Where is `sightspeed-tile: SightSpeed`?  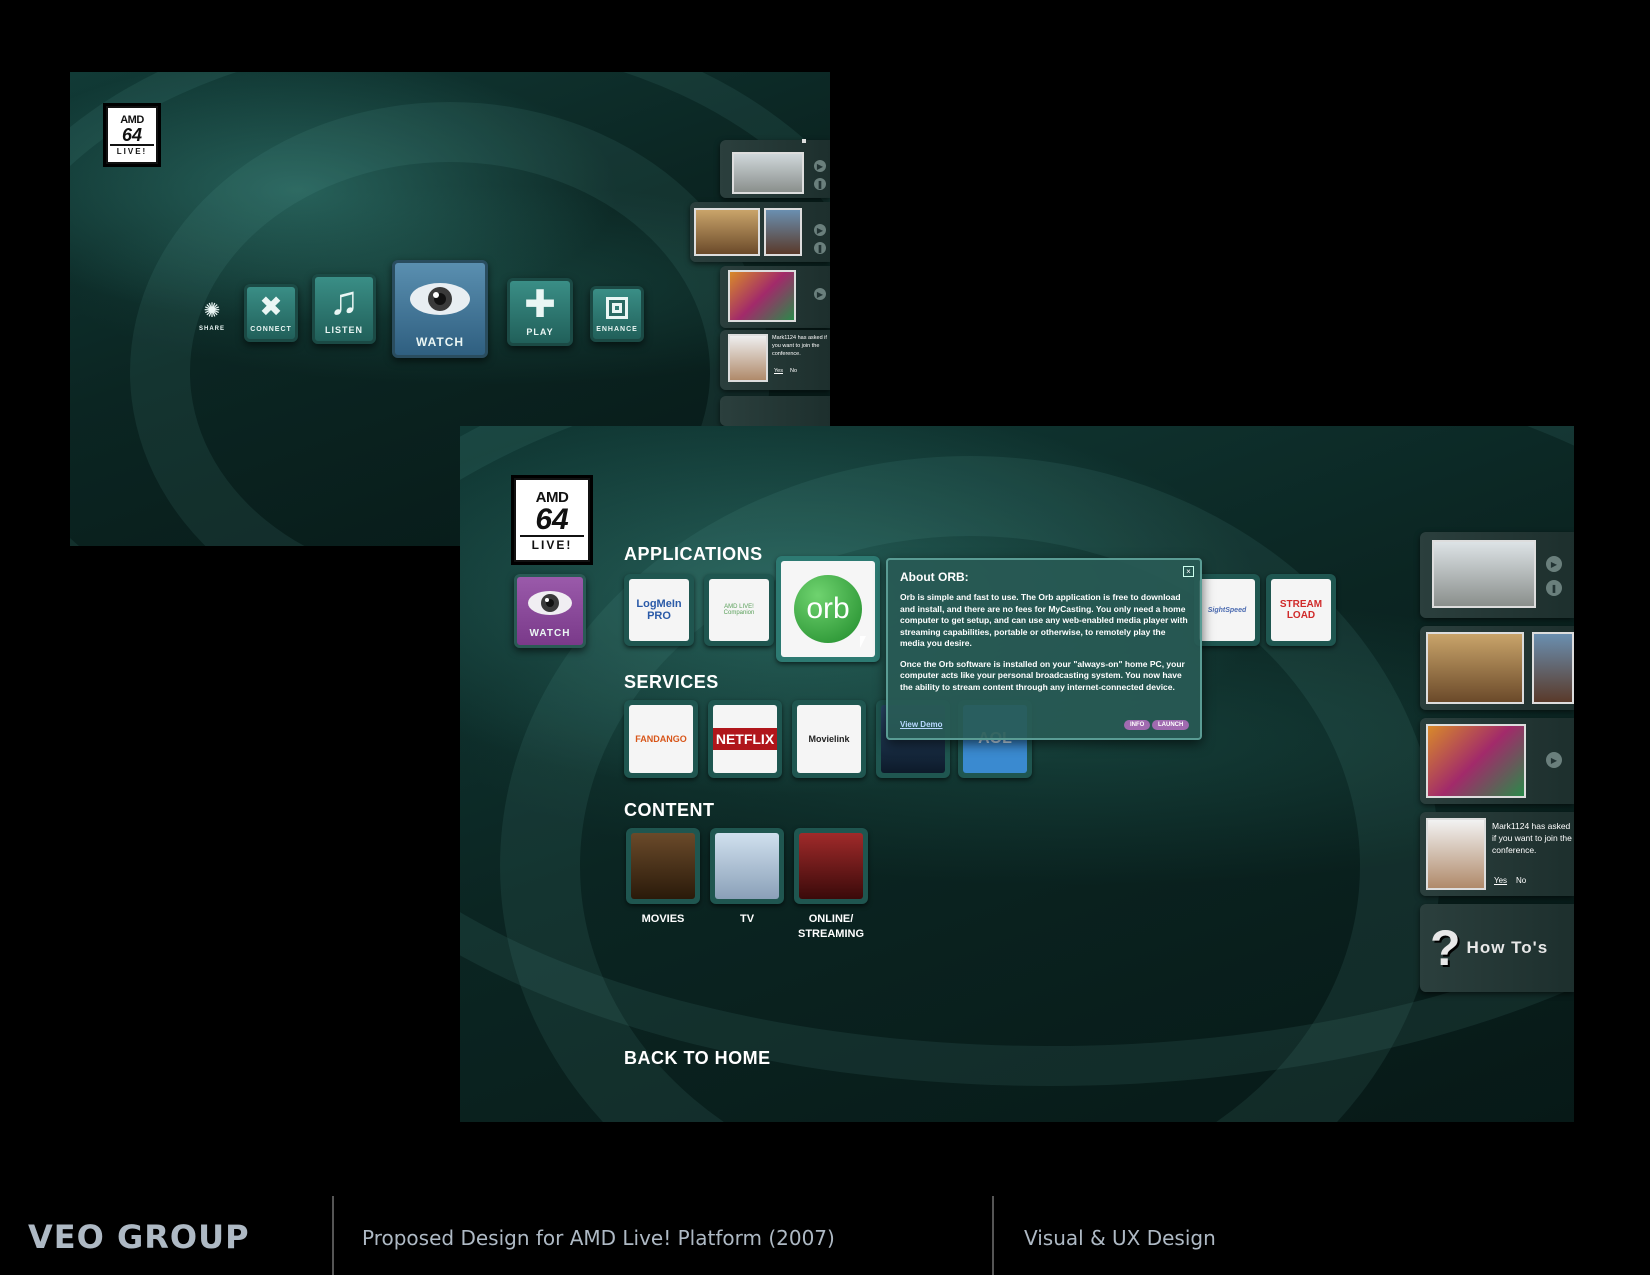
sightspeed-tile: SightSpeed is located at coordinates (1227, 610).